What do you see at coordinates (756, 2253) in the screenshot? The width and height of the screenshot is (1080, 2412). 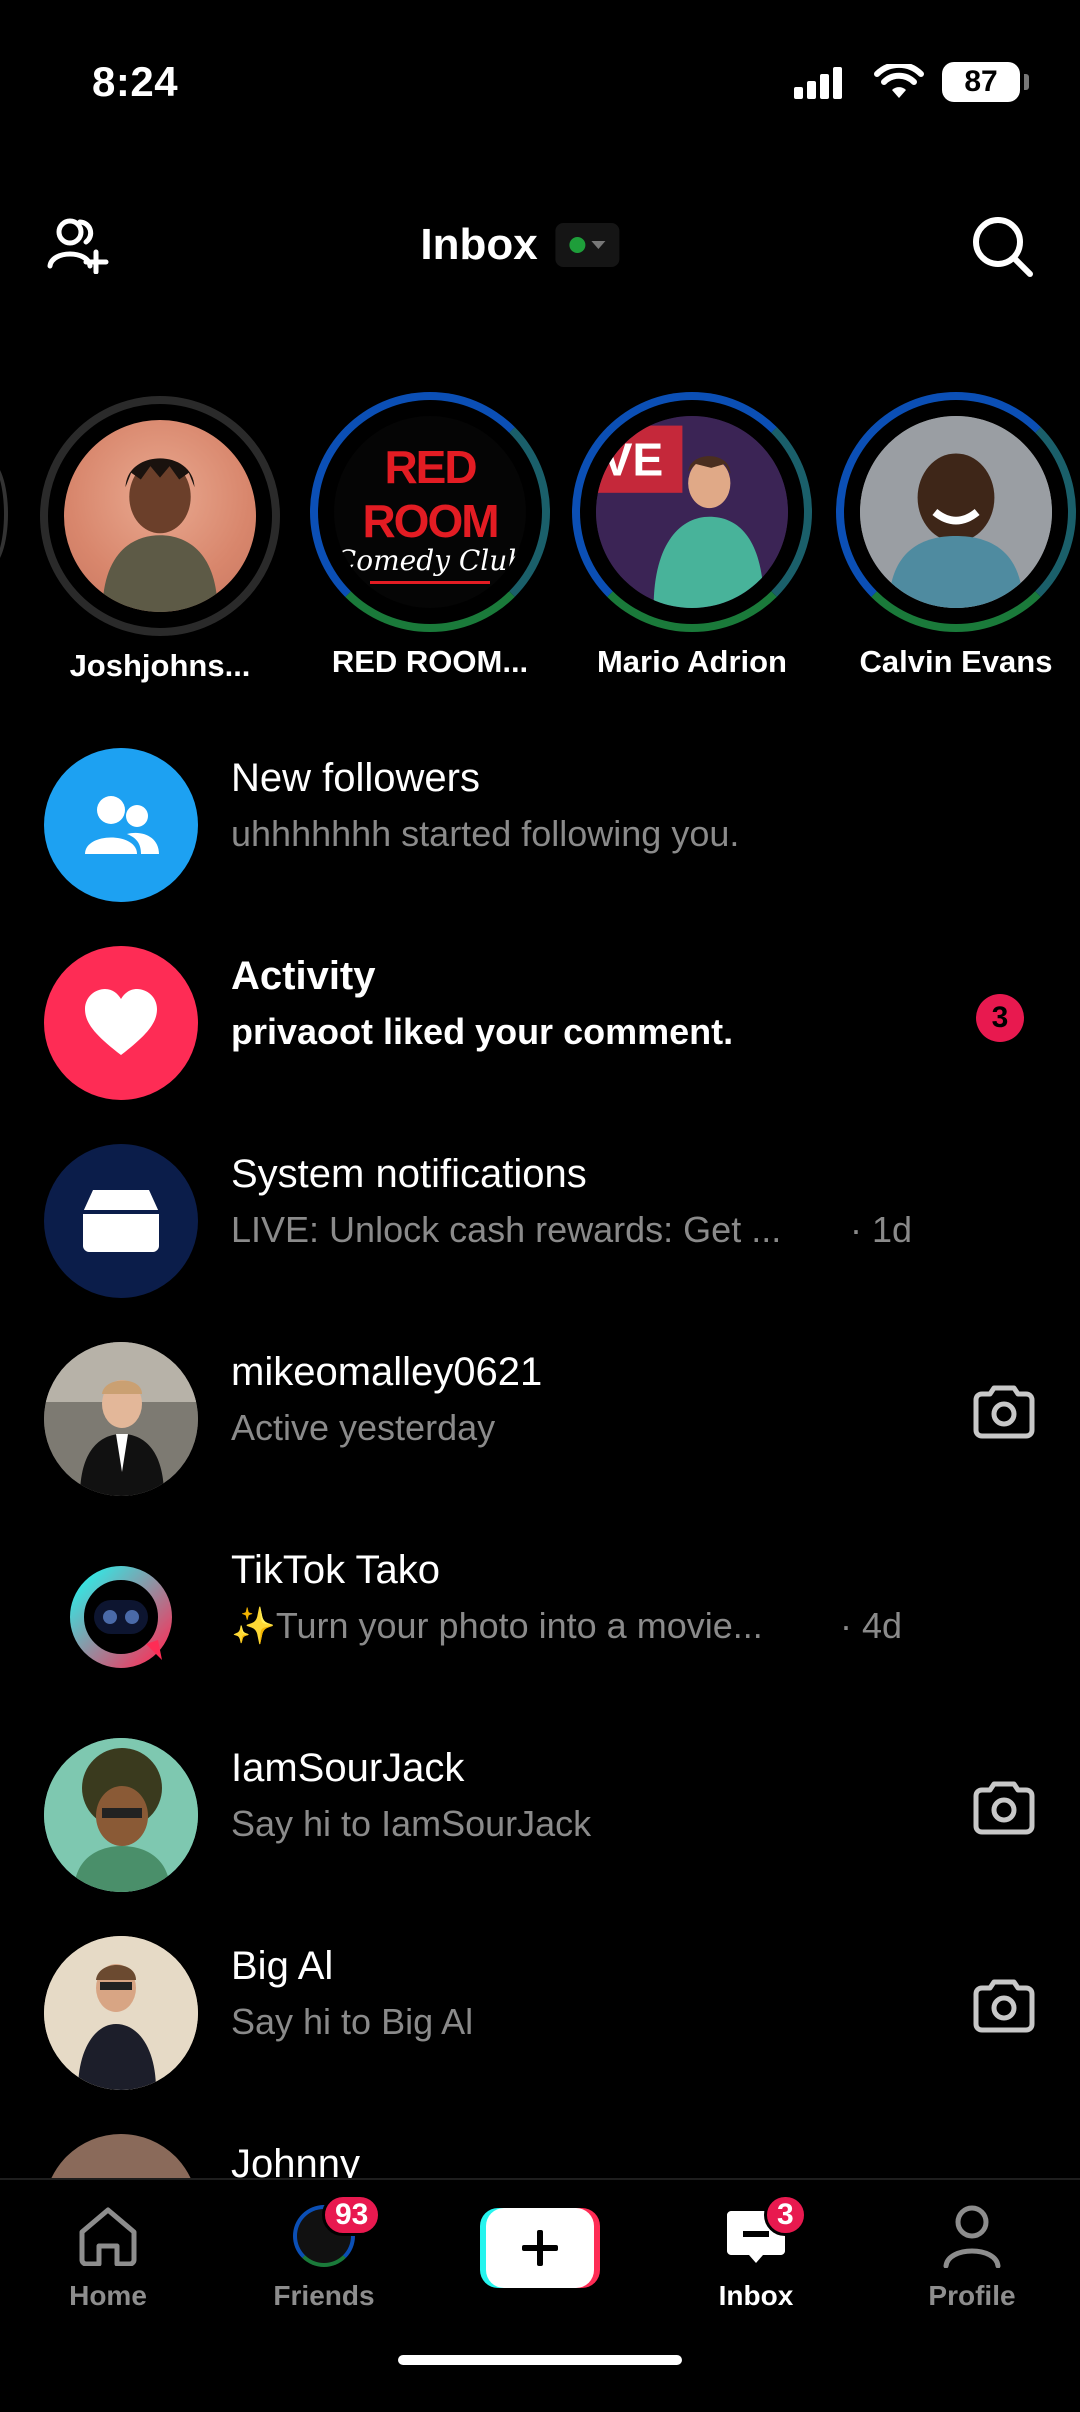 I see `nav-inbox: Inbox 3` at bounding box center [756, 2253].